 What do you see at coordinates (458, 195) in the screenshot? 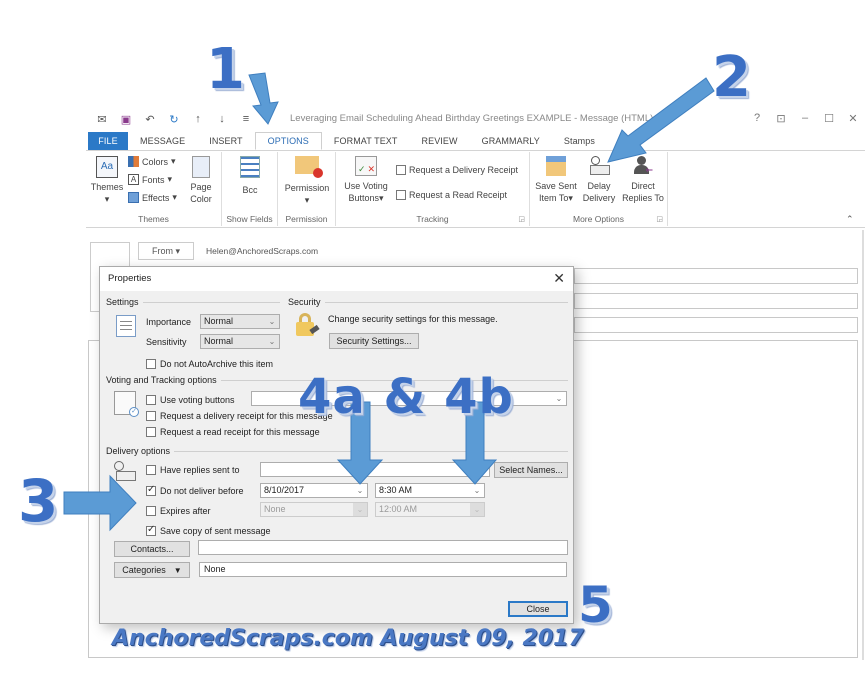
I see `checkbox-label: Request a Read Receipt` at bounding box center [458, 195].